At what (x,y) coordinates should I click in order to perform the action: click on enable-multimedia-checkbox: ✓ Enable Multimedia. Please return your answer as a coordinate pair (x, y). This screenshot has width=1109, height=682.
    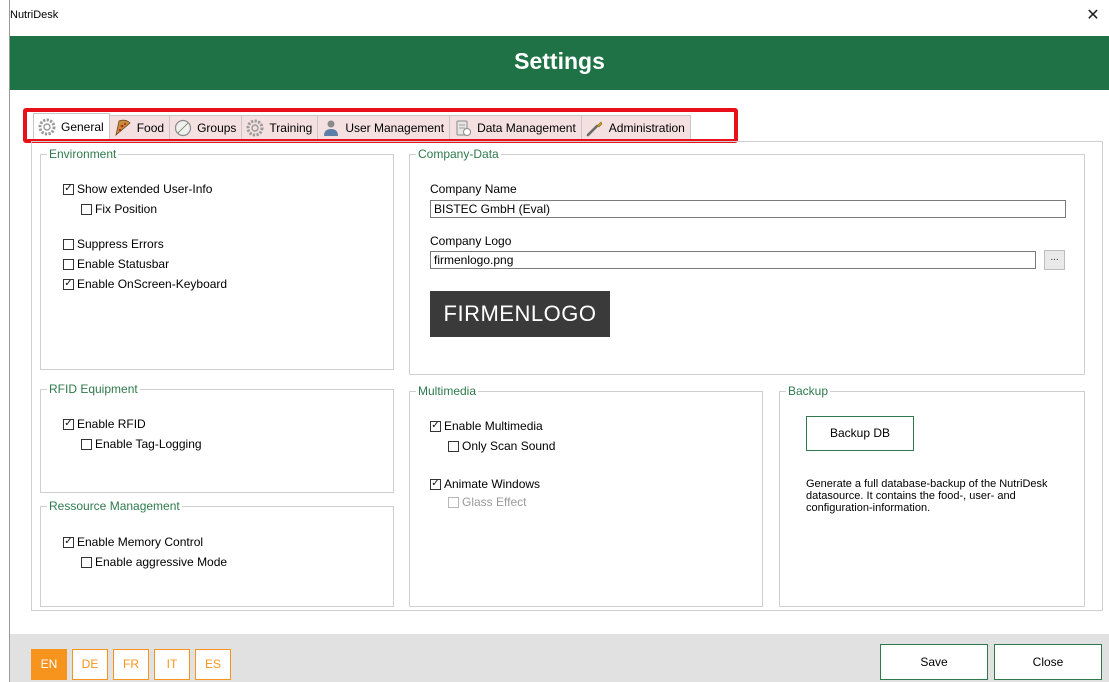
    Looking at the image, I should click on (486, 426).